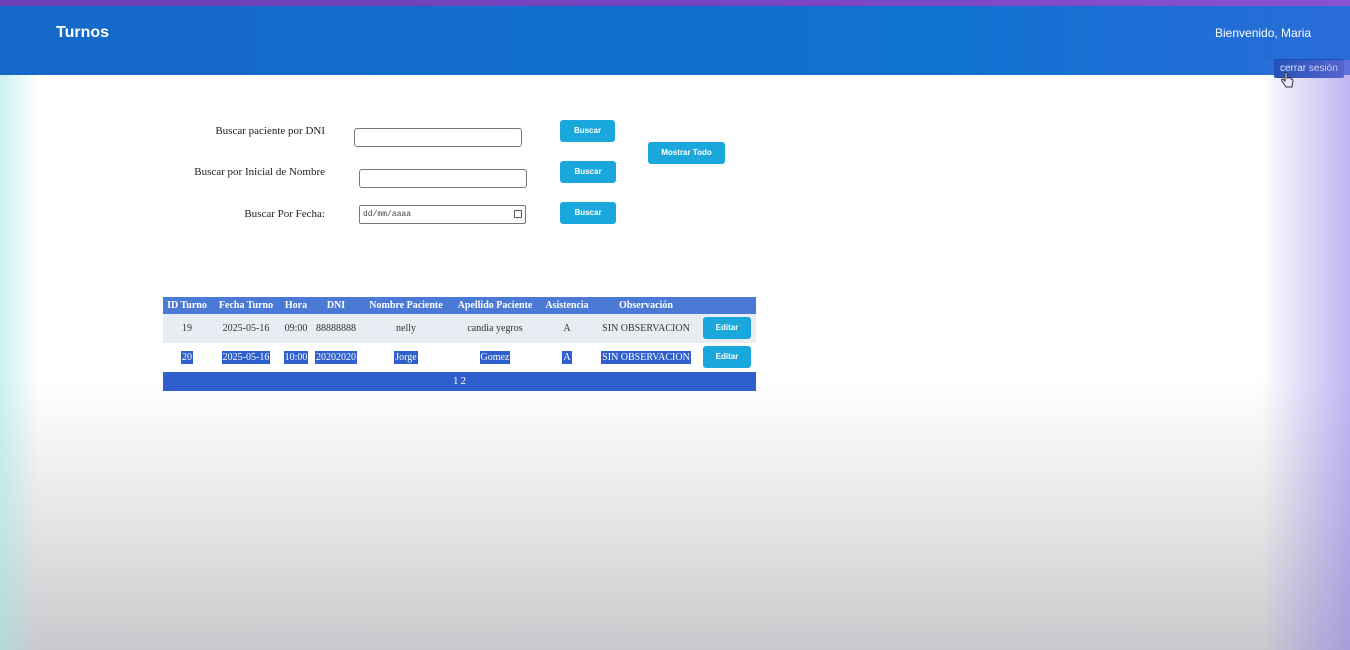 The width and height of the screenshot is (1350, 650). I want to click on cell-time: 09:00, so click(296, 328).